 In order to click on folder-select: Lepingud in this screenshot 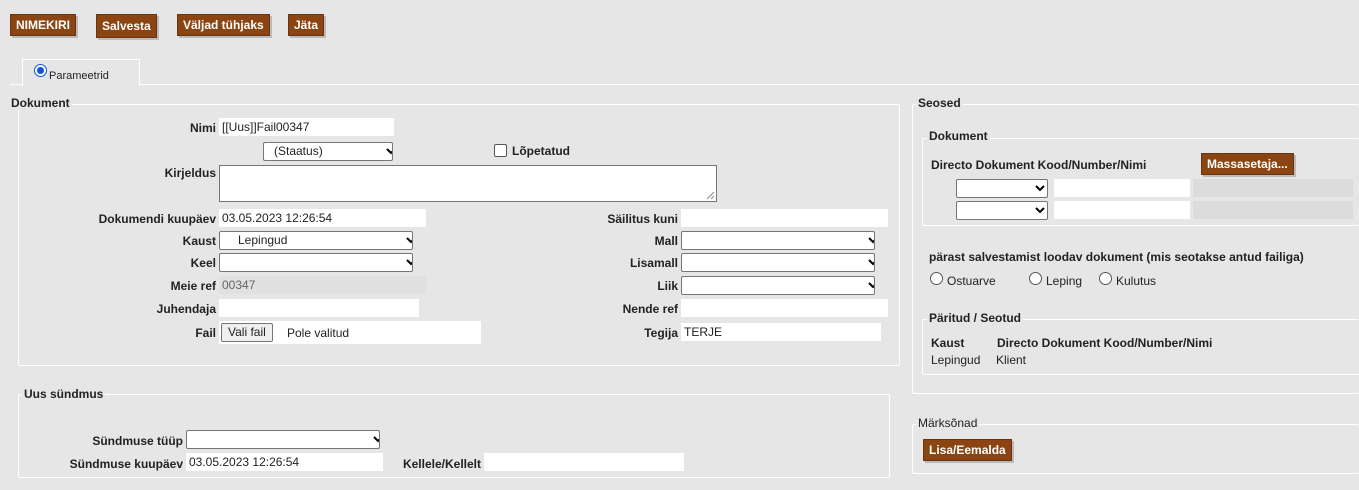, I will do `click(316, 240)`.